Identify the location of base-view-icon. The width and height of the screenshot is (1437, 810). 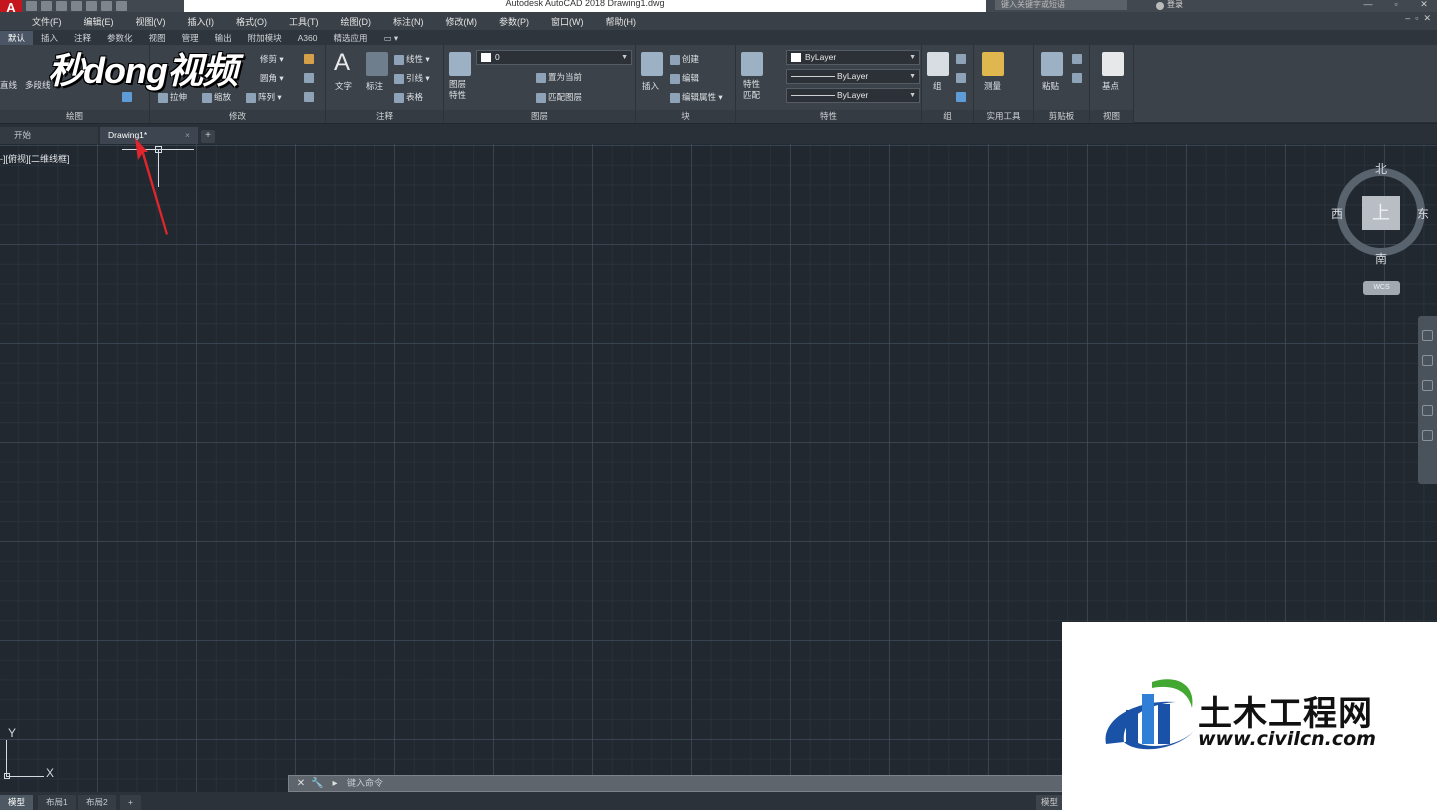
(1113, 64).